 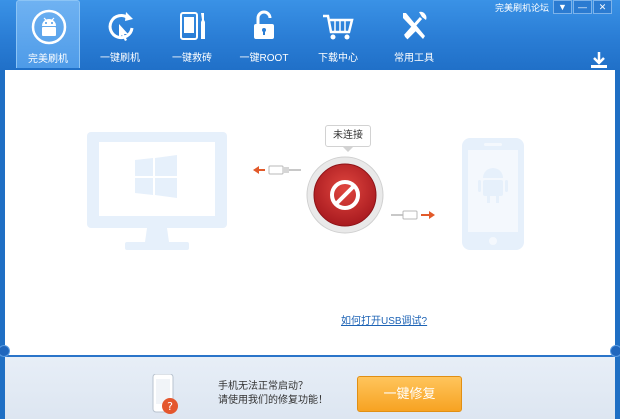 I want to click on tab-label: 一键刷机, so click(x=120, y=58).